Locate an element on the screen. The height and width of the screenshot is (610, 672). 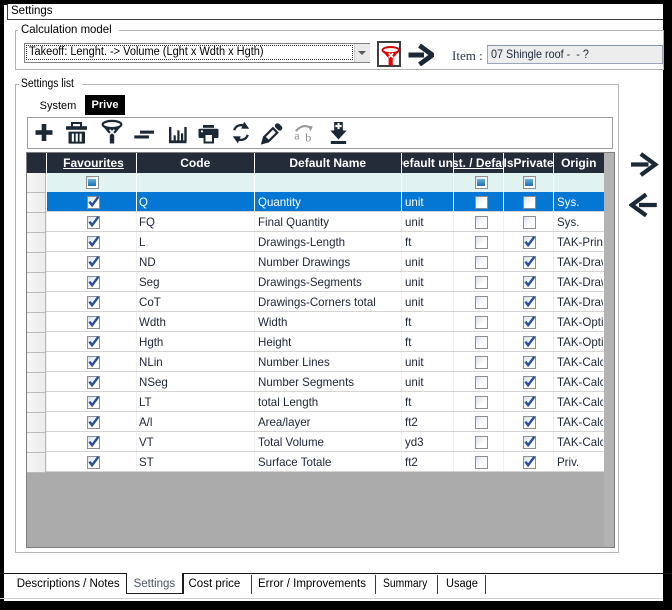
svg-text: b is located at coordinates (308, 138).